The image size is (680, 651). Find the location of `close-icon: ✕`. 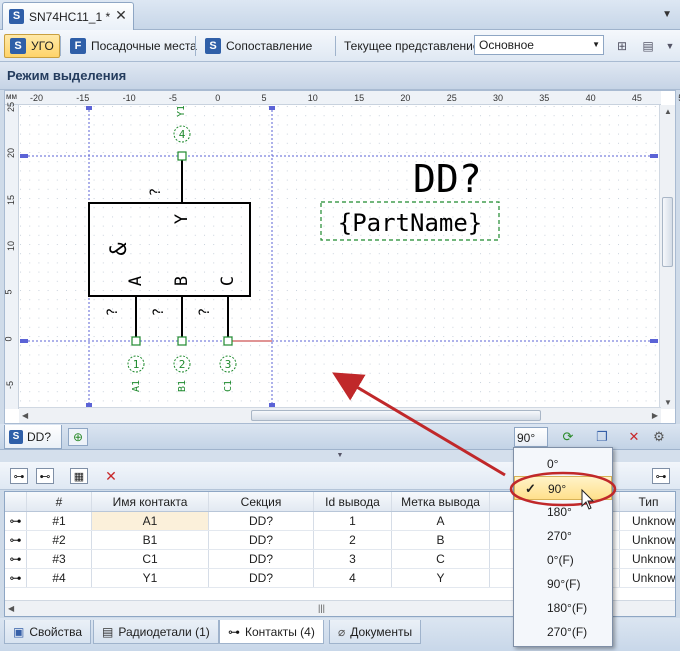

close-icon: ✕ is located at coordinates (121, 15).